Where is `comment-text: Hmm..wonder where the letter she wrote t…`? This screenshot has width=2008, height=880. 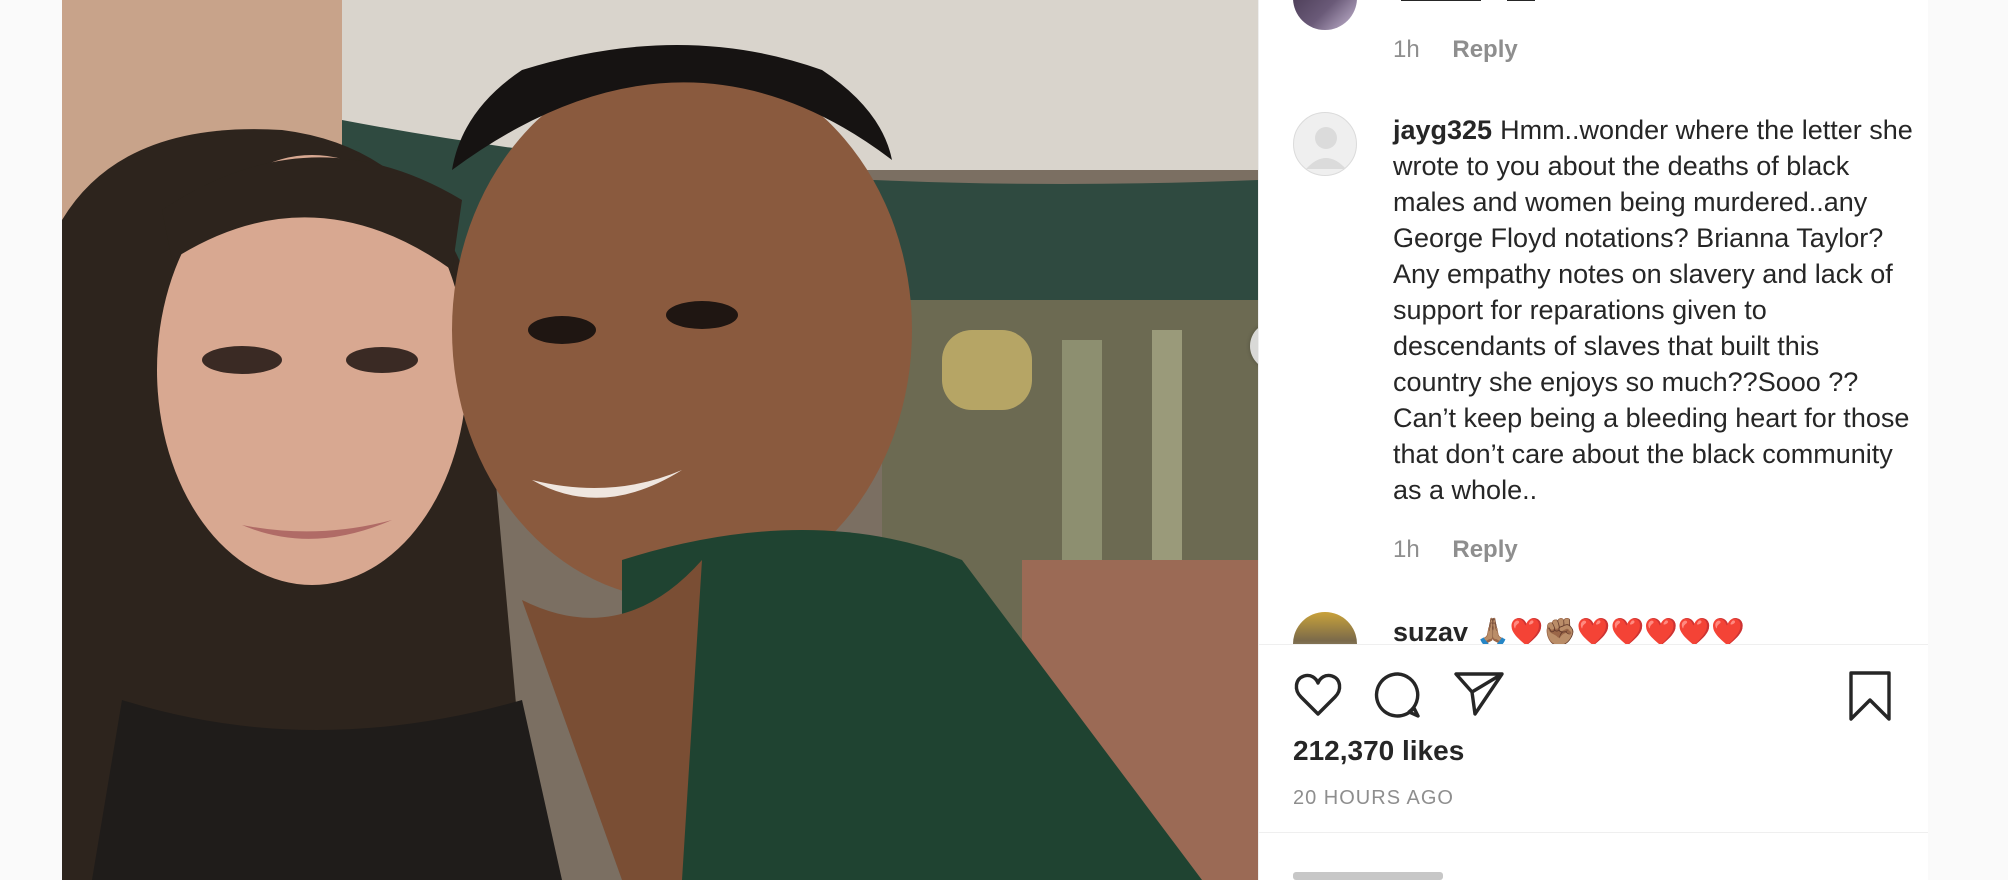 comment-text: Hmm..wonder where the letter she wrote t… is located at coordinates (1653, 310).